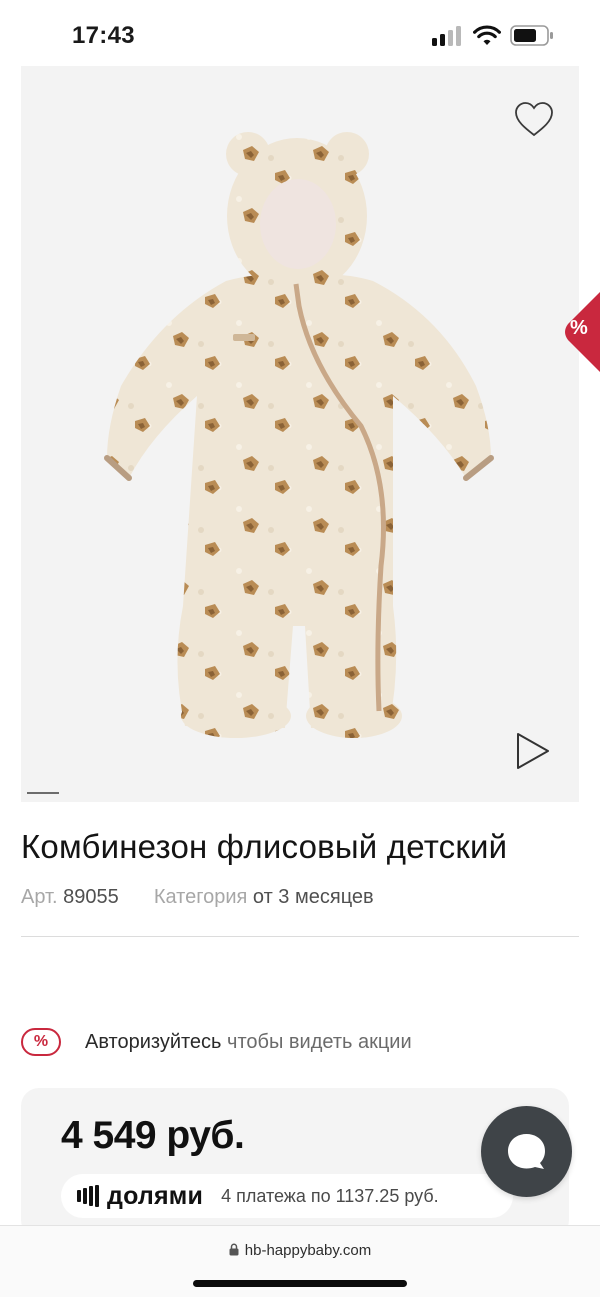 The image size is (600, 1297). Describe the element at coordinates (153, 1042) in the screenshot. I see `login-link: Авторизуйтесь` at that location.